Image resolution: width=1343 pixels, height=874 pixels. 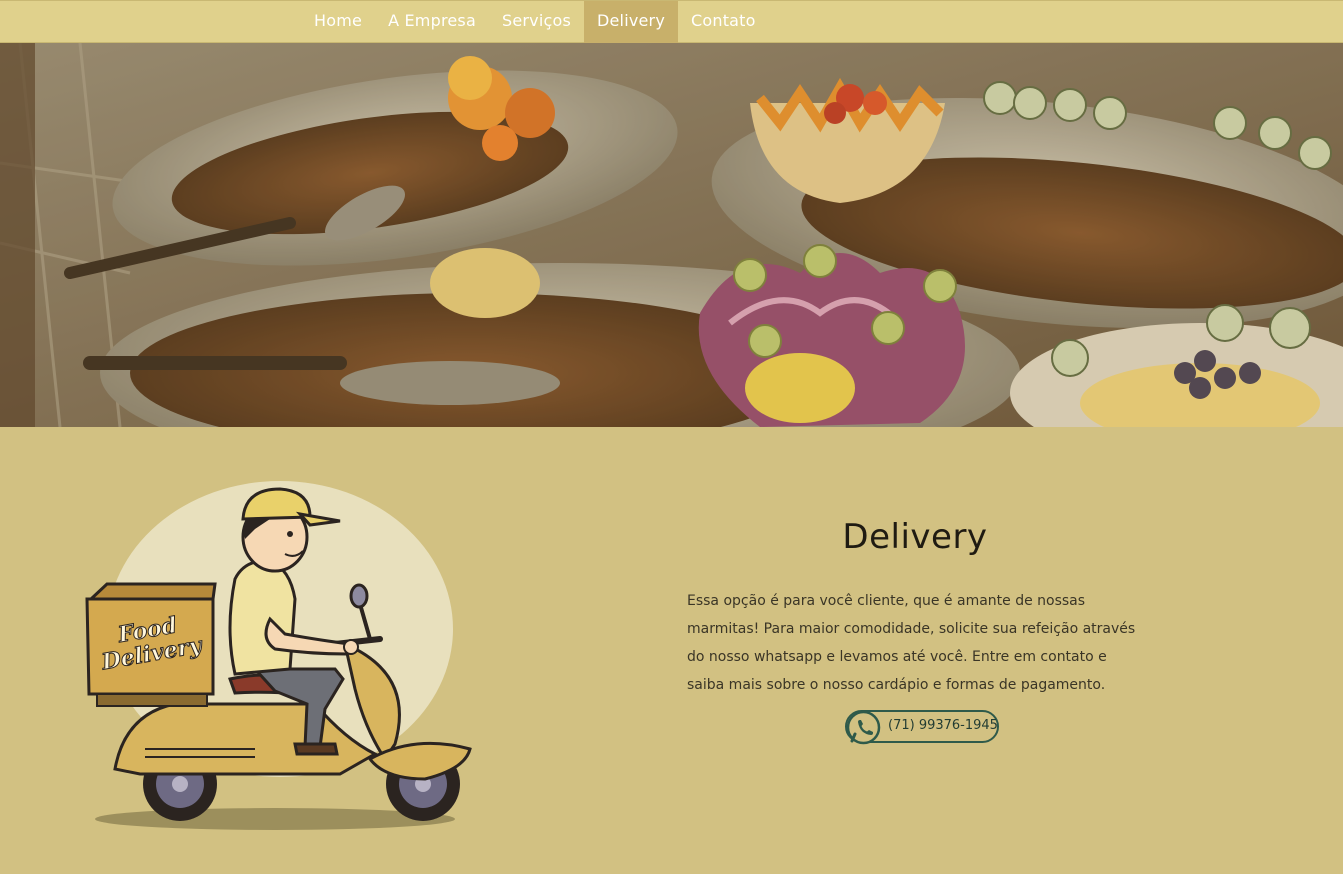 I want to click on delivery-title: Delivery, so click(x=915, y=537).